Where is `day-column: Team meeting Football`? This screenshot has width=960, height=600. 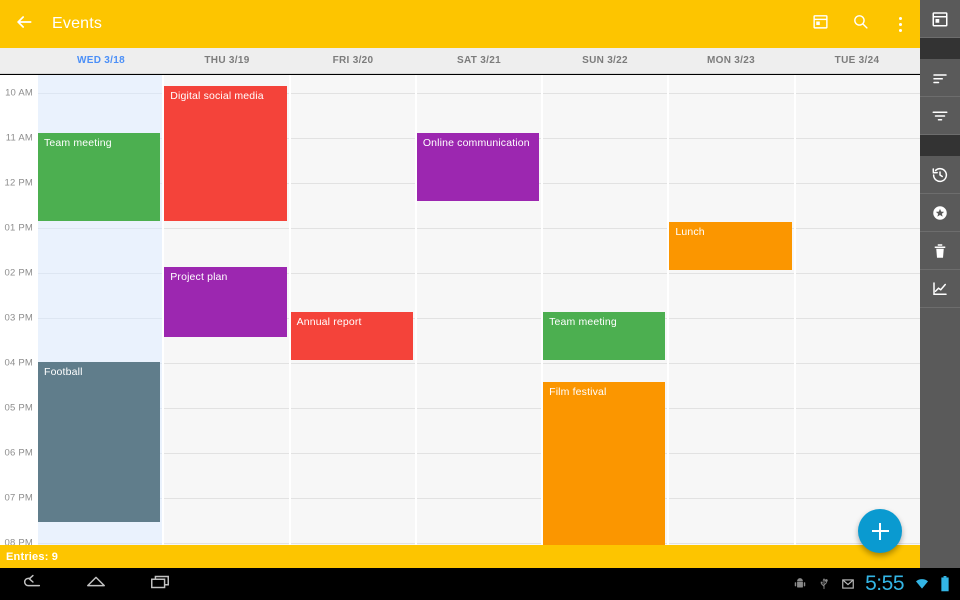
day-column: Team meeting Football is located at coordinates (101, 310).